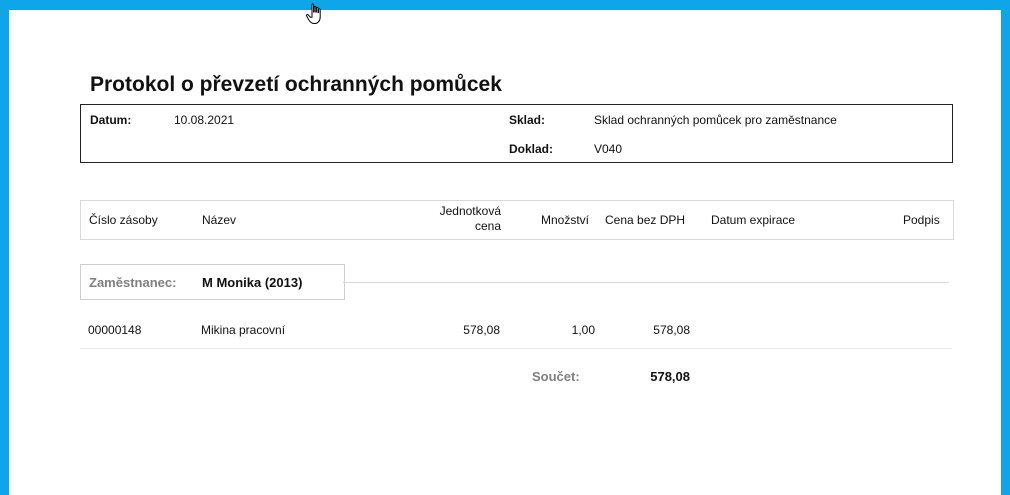 This screenshot has height=495, width=1010. Describe the element at coordinates (252, 282) in the screenshot. I see `employee-name: M Monika (2013)` at that location.